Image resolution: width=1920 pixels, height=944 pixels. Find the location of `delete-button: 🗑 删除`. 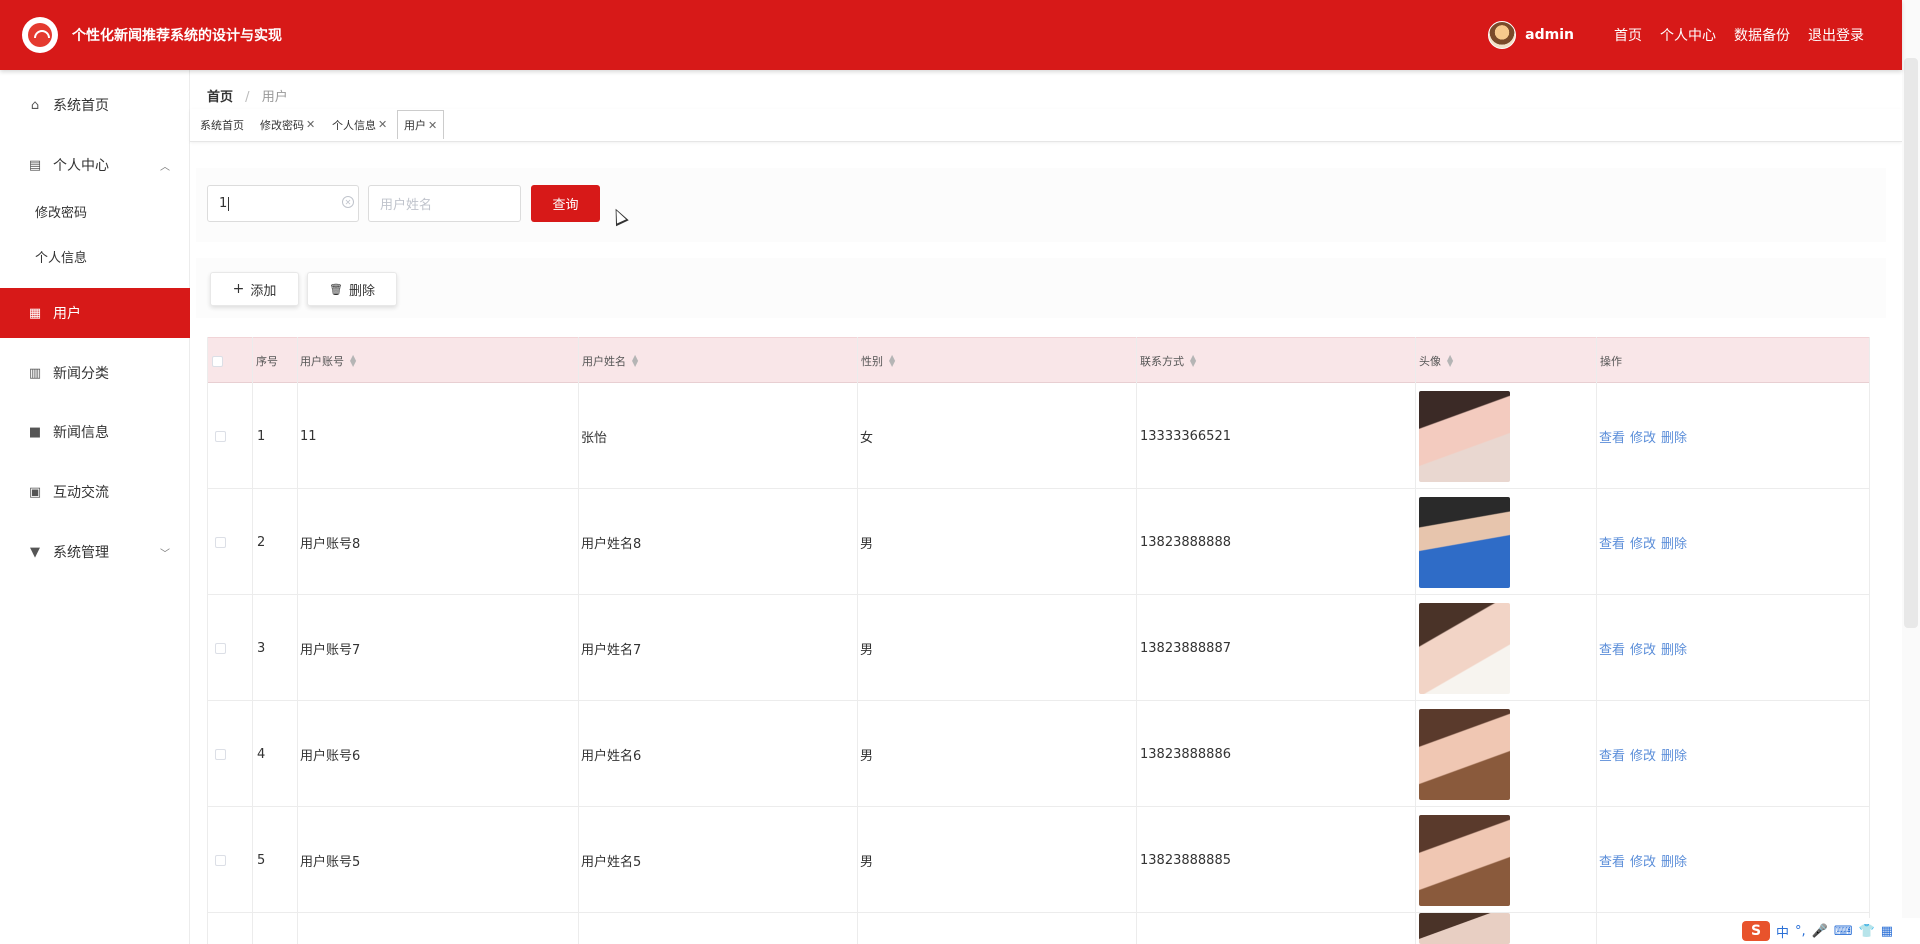

delete-button: 🗑 删除 is located at coordinates (352, 289).